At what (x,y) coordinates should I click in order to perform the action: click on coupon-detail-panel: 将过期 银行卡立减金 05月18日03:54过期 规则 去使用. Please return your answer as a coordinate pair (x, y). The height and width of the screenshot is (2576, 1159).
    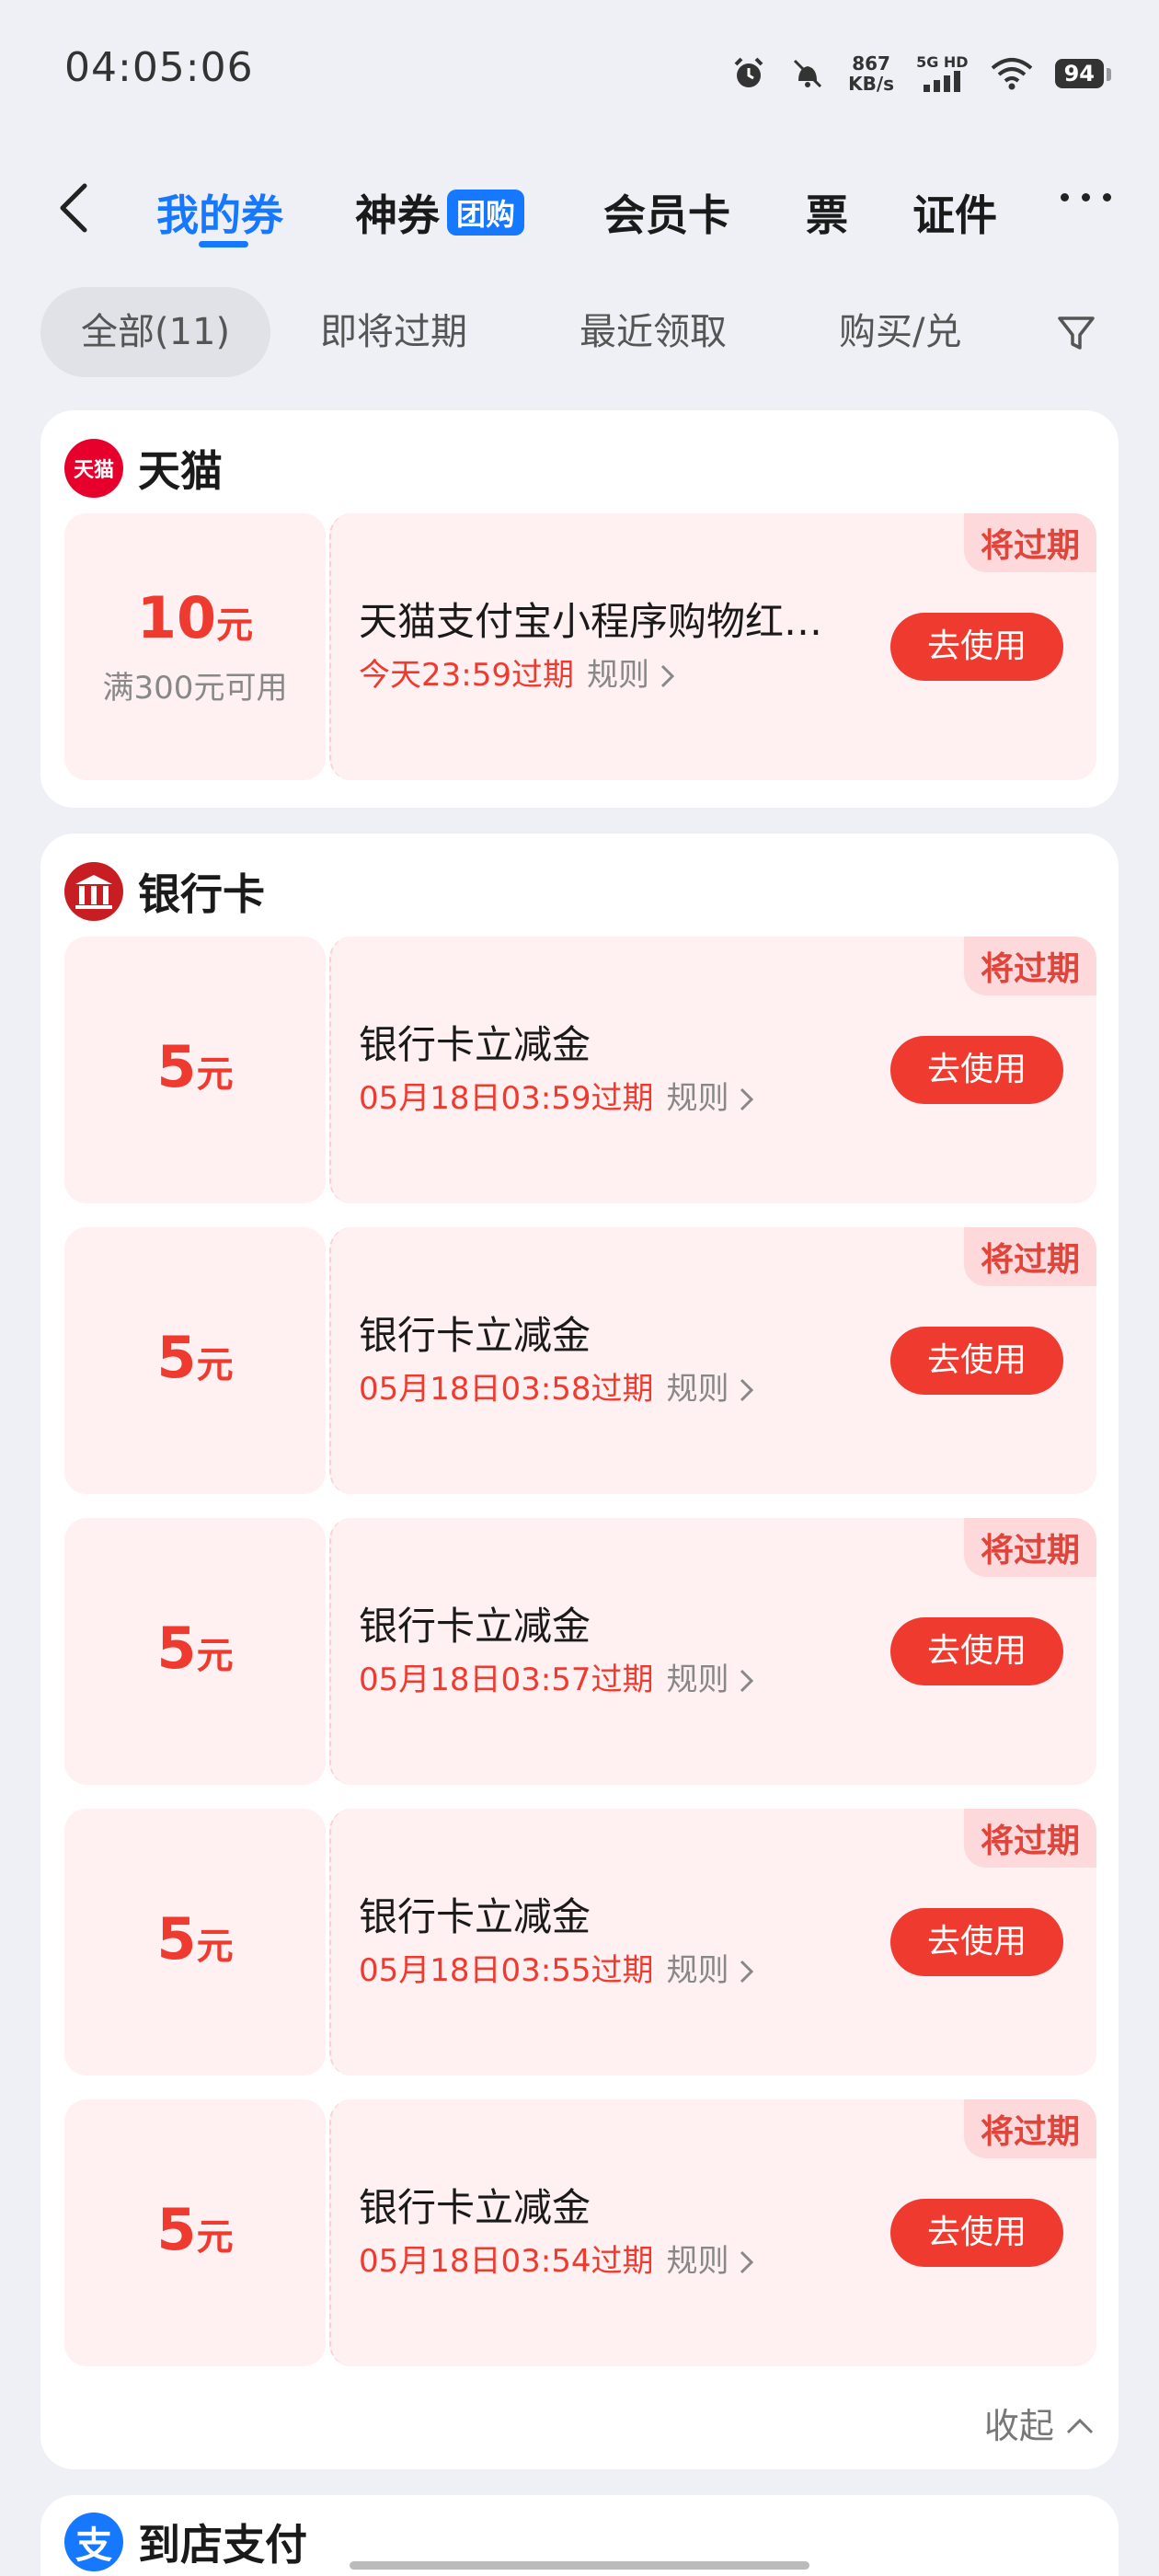
    Looking at the image, I should click on (712, 2232).